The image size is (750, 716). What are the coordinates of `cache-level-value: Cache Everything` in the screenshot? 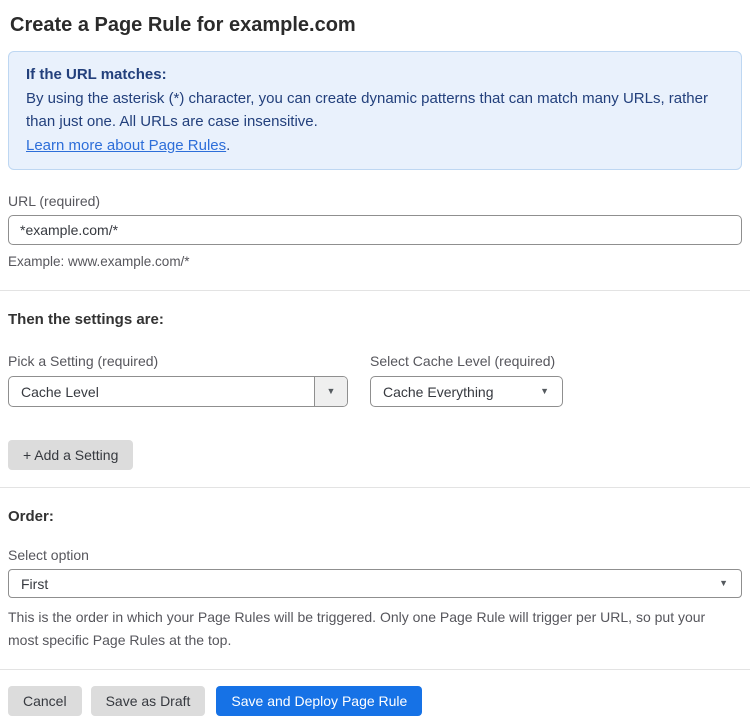 It's located at (438, 391).